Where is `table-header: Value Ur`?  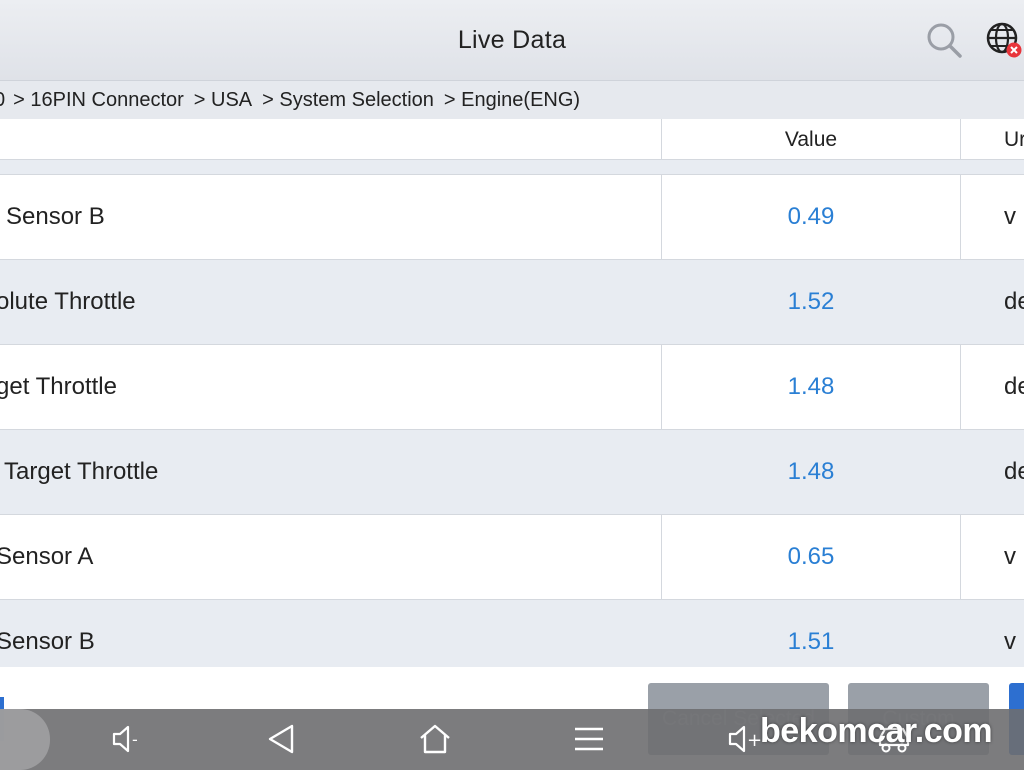 table-header: Value Ur is located at coordinates (512, 139).